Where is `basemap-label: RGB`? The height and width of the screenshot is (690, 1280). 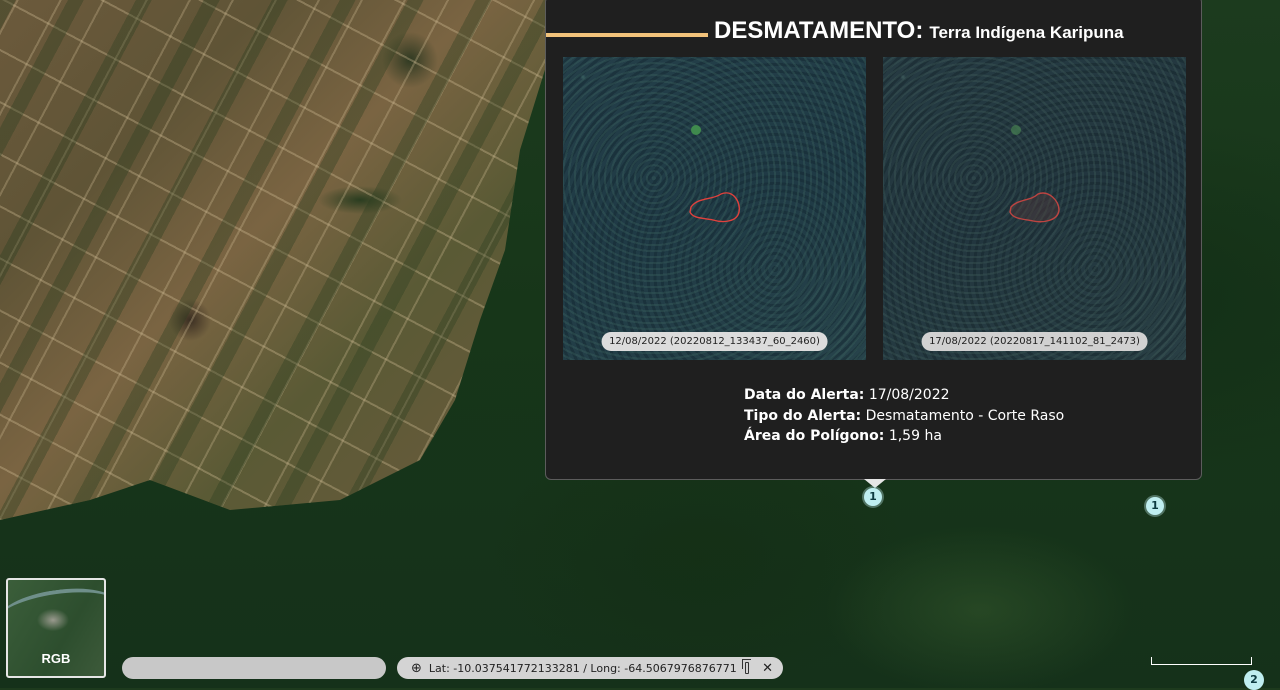
basemap-label: RGB is located at coordinates (56, 658).